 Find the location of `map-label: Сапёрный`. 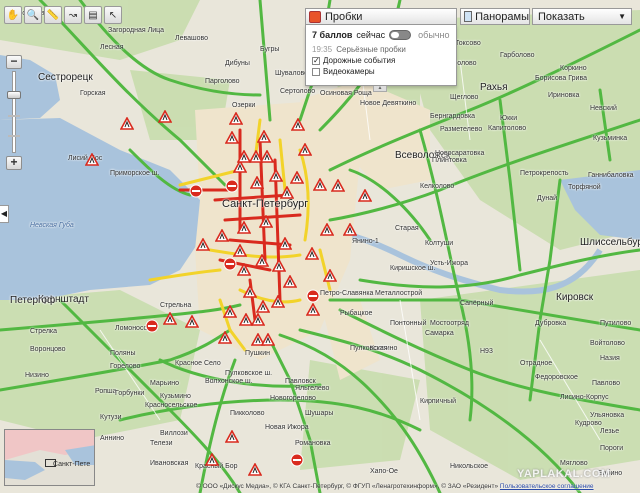

map-label: Сапёрный is located at coordinates (477, 303).